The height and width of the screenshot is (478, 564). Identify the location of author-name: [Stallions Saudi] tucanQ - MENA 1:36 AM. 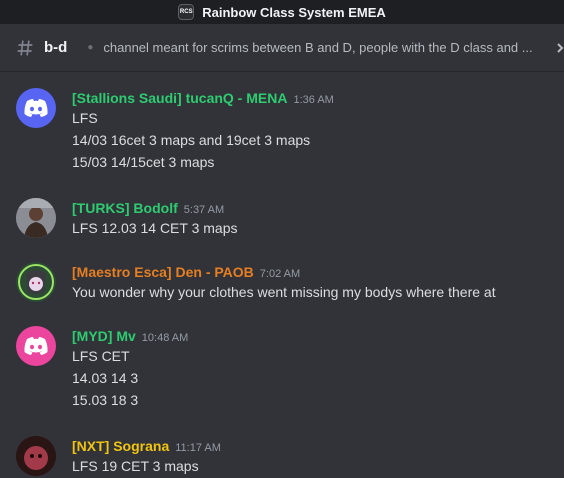
(203, 98).